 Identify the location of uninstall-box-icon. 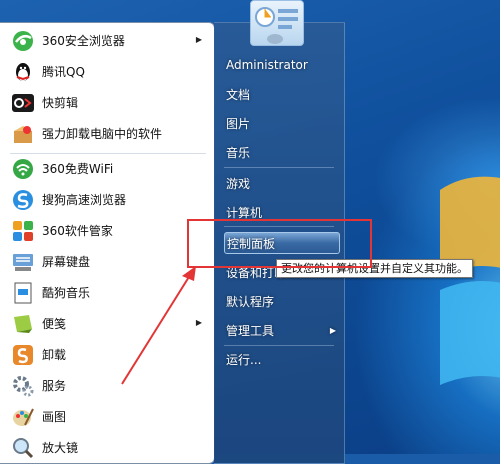
(23, 134).